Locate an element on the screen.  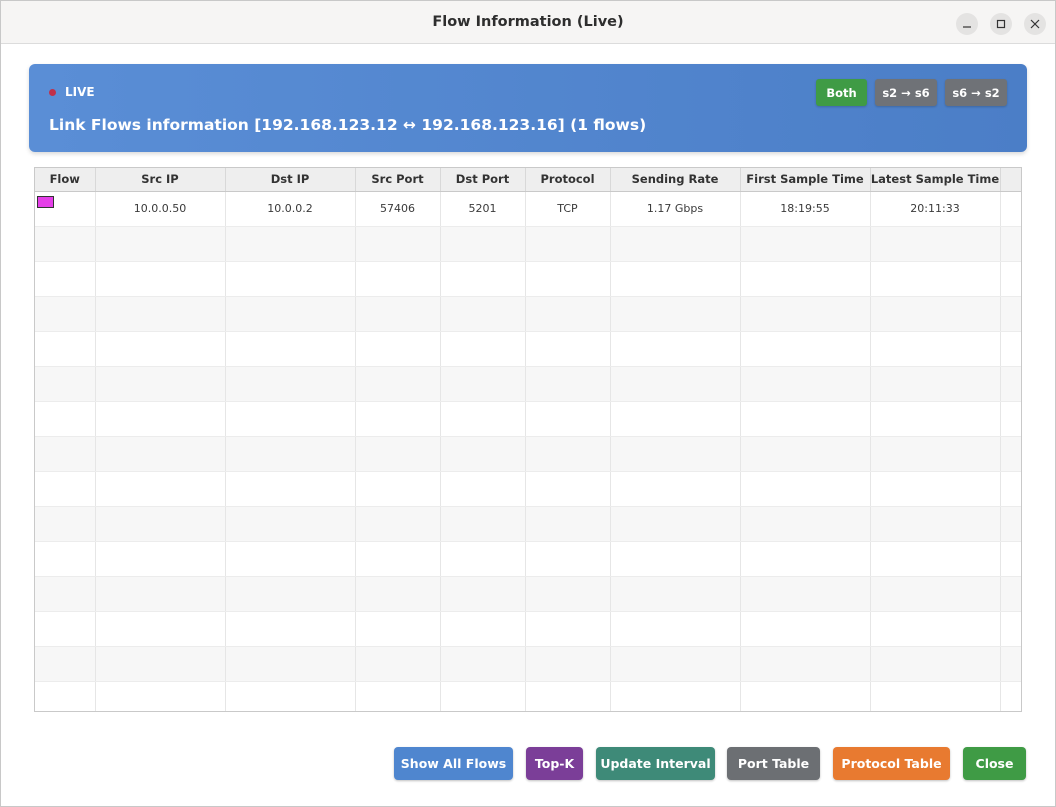
title-bar: Flow Information (Live) is located at coordinates (528, 22).